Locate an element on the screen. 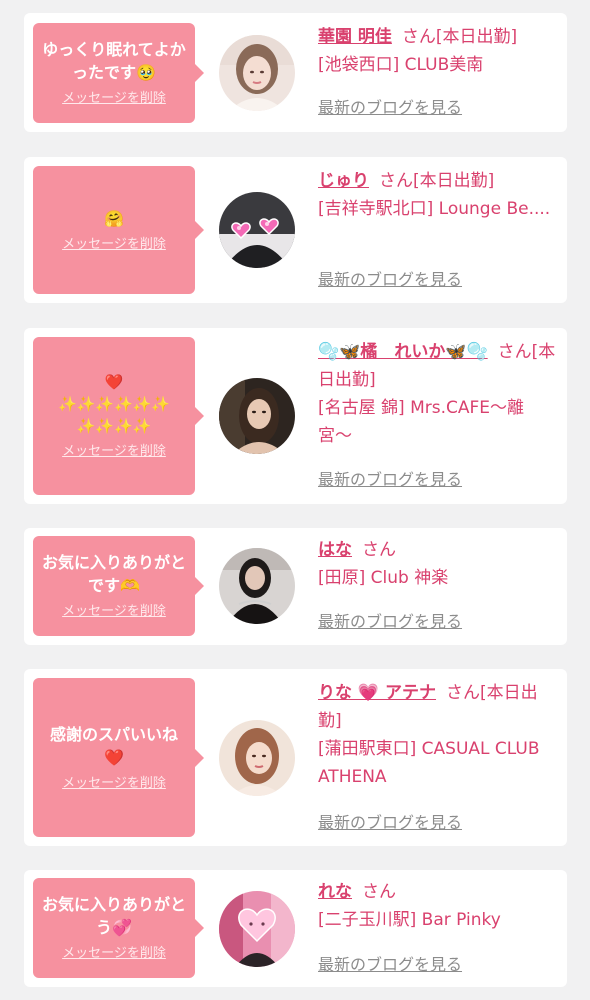 This screenshot has width=590, height=1000. message-text: 感謝のスパいいね❤️ is located at coordinates (113, 745).